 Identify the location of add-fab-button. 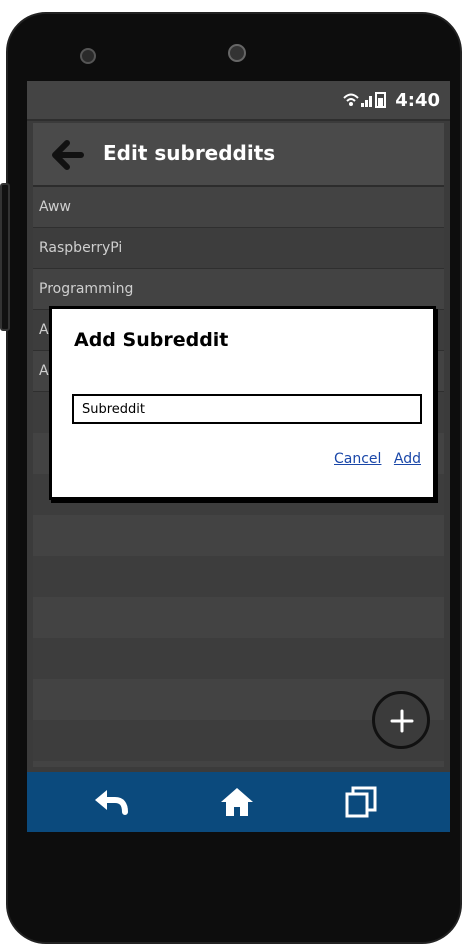
(401, 720).